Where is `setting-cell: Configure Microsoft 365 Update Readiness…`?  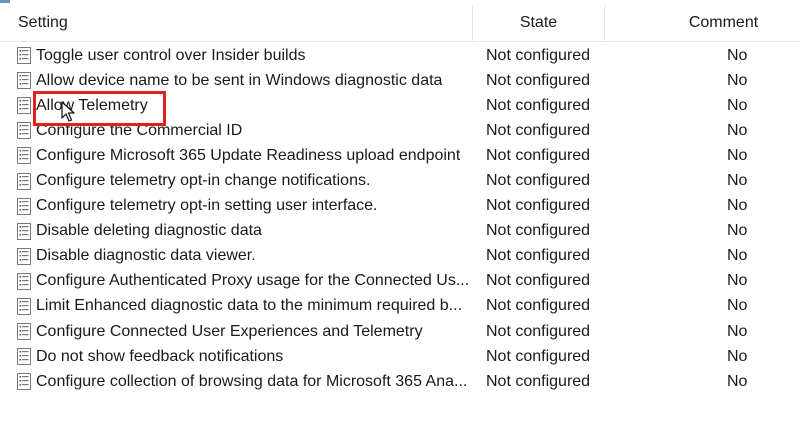 setting-cell: Configure Microsoft 365 Update Readiness… is located at coordinates (236, 156).